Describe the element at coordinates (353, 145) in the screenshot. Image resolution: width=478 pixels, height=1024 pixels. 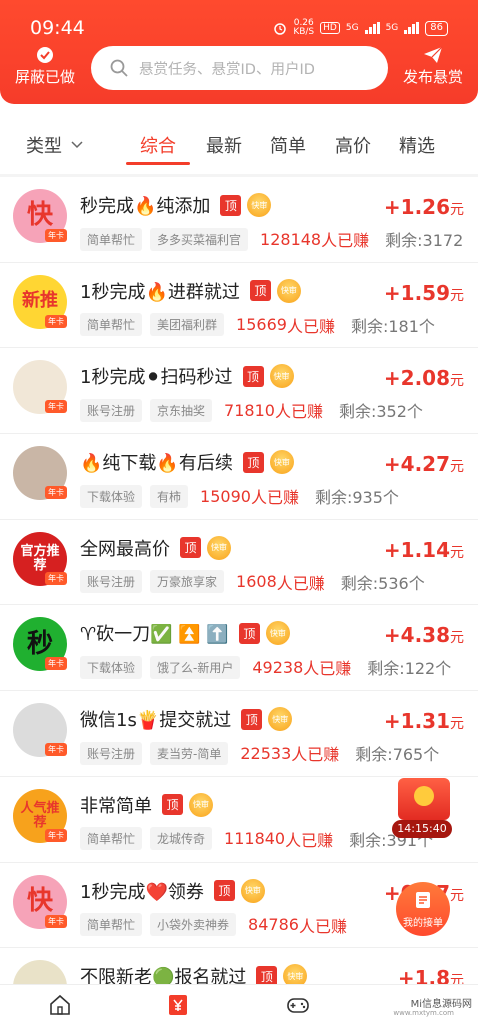
I see `tab-high-price: 高价` at that location.